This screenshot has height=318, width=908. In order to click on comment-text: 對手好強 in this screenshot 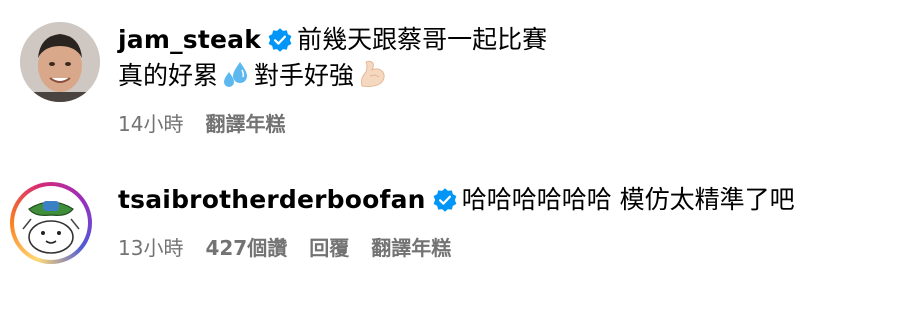, I will do `click(304, 75)`.